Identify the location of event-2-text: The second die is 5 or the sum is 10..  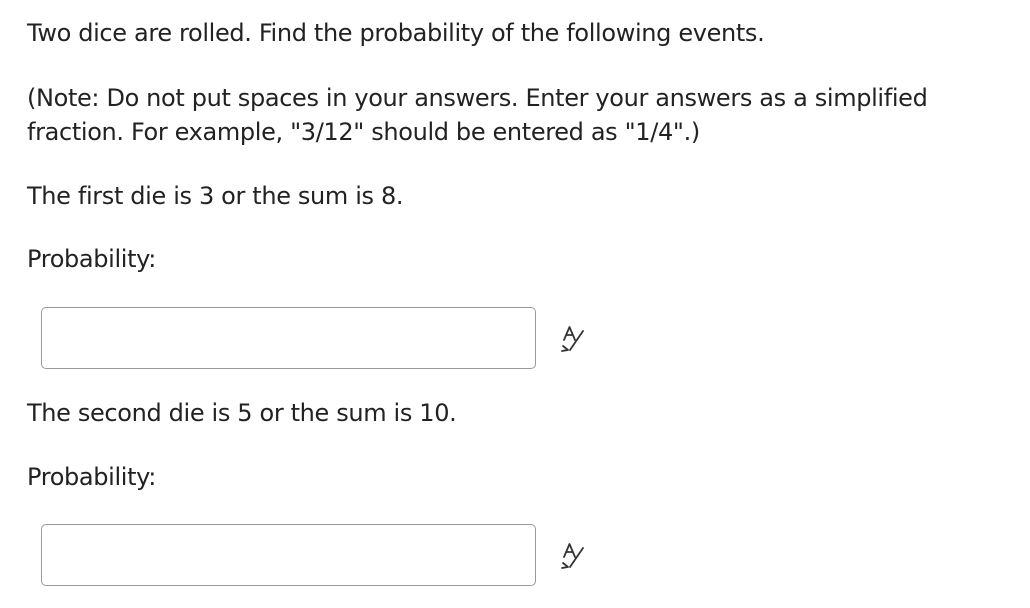
(242, 413).